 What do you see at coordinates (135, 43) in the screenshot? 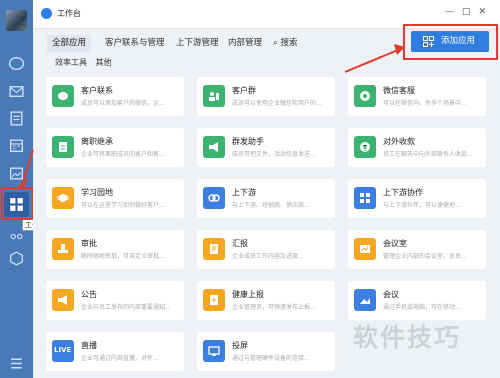
I see `tab-customer: 客户联系与管理` at bounding box center [135, 43].